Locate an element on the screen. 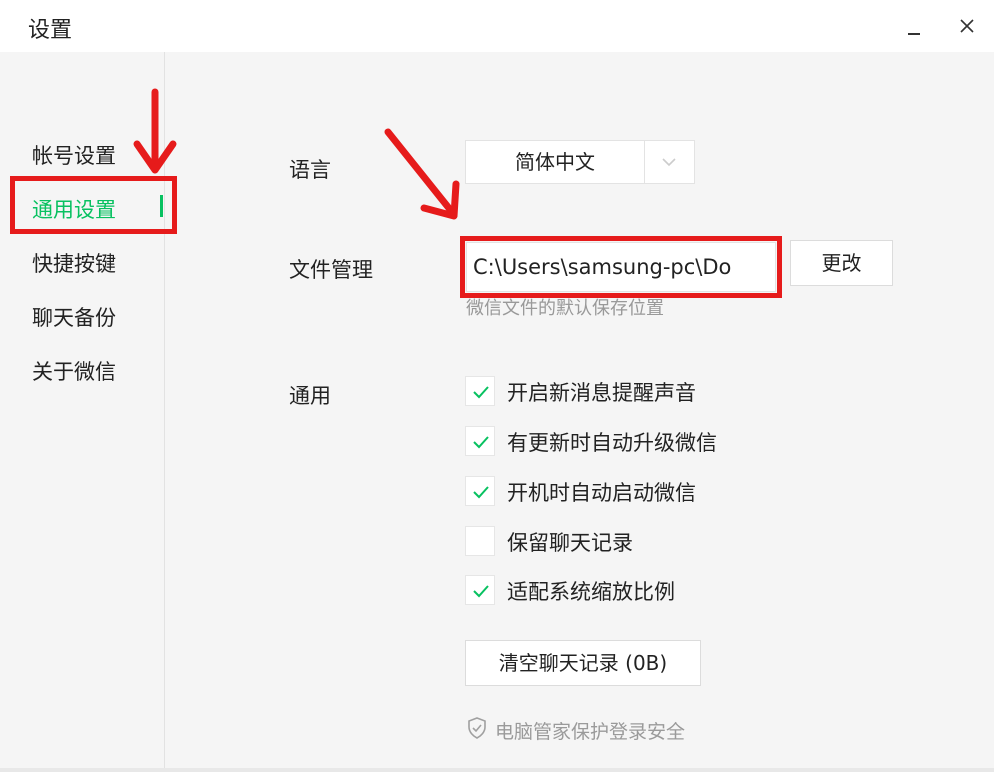 The image size is (994, 772). minimize-icon is located at coordinates (914, 34).